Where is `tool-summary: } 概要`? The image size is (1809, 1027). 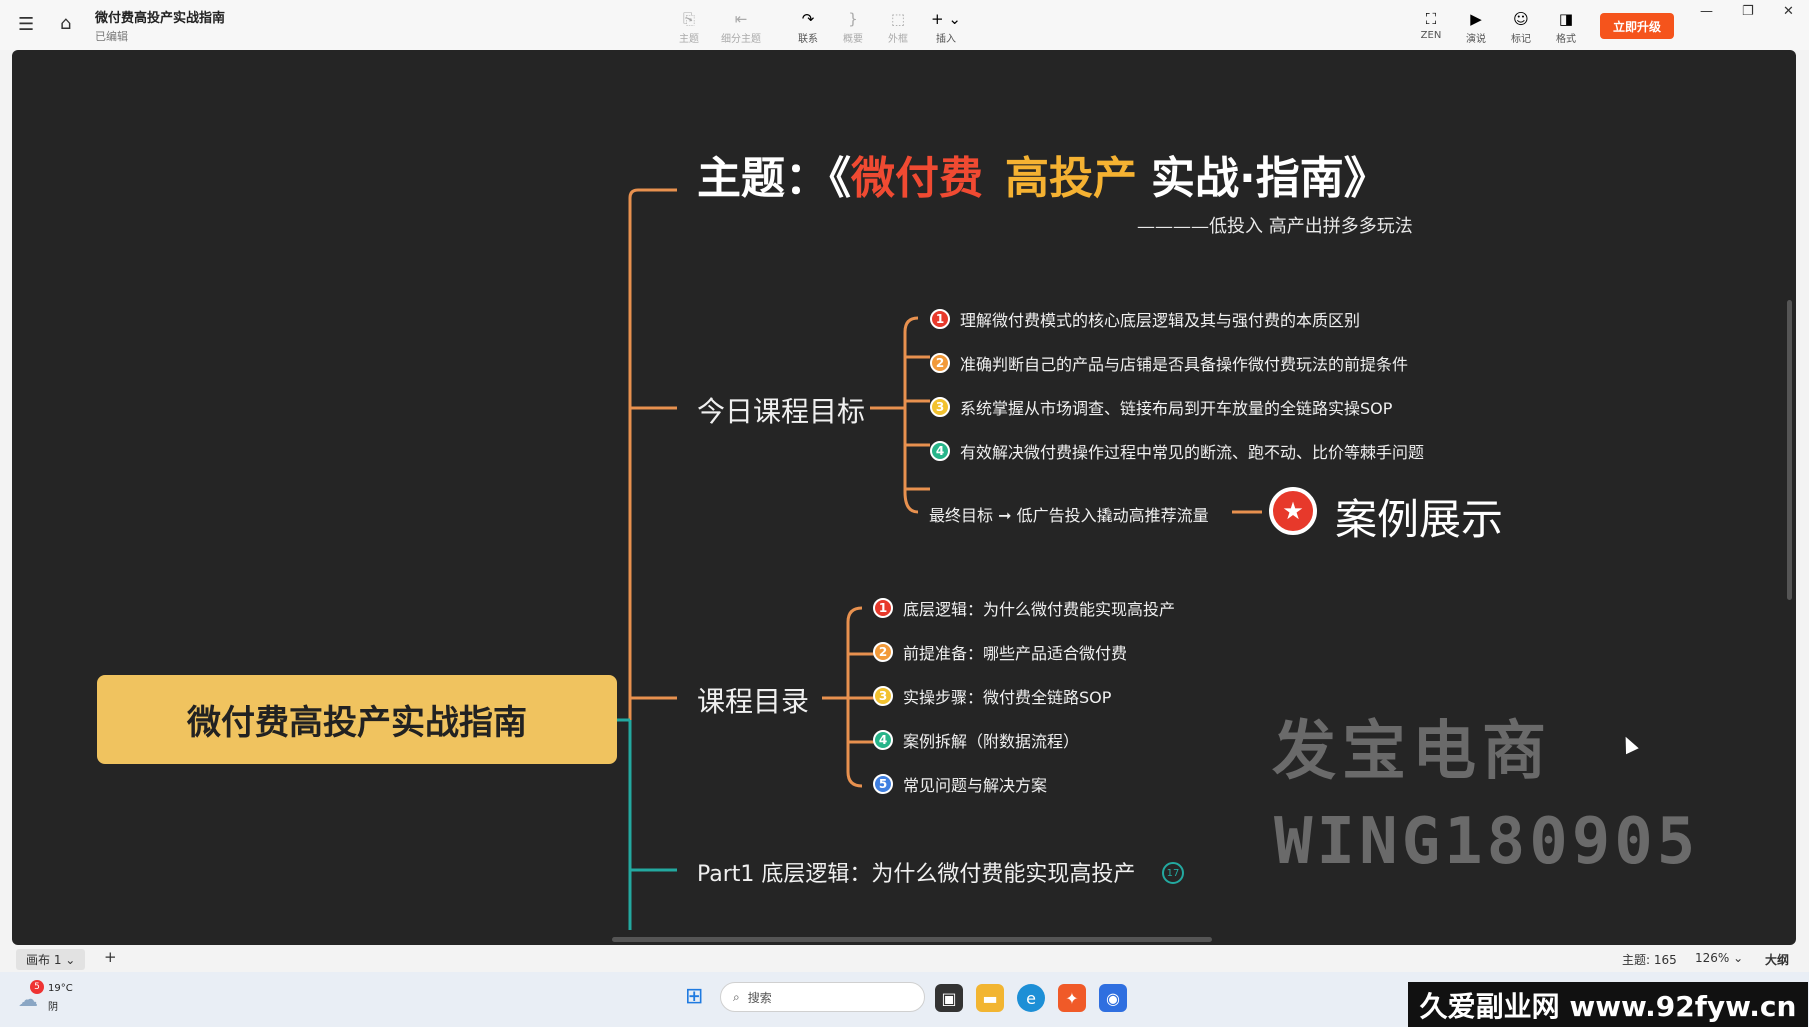 tool-summary: } 概要 is located at coordinates (853, 27).